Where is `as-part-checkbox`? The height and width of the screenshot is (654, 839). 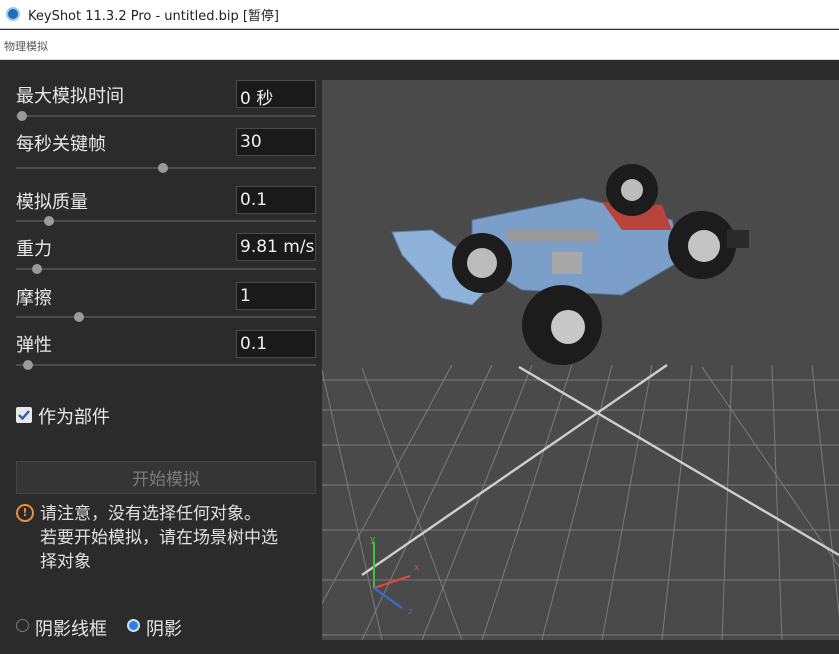
as-part-checkbox is located at coordinates (24, 415).